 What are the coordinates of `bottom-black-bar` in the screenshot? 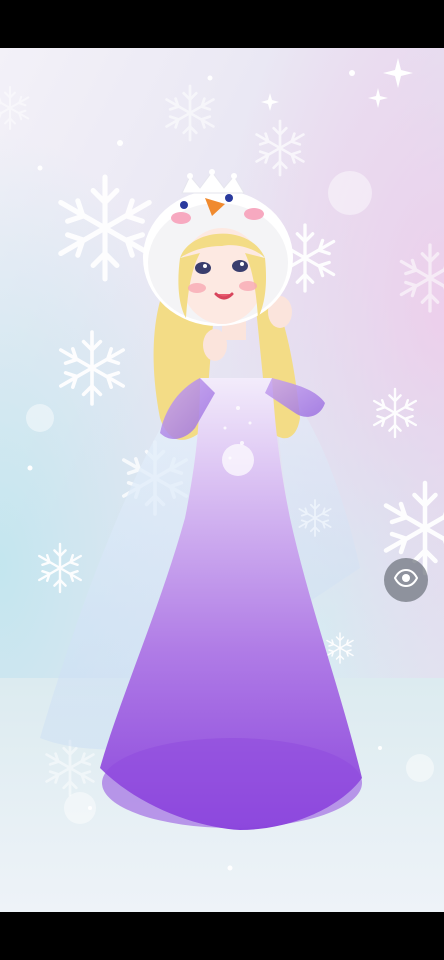 It's located at (222, 936).